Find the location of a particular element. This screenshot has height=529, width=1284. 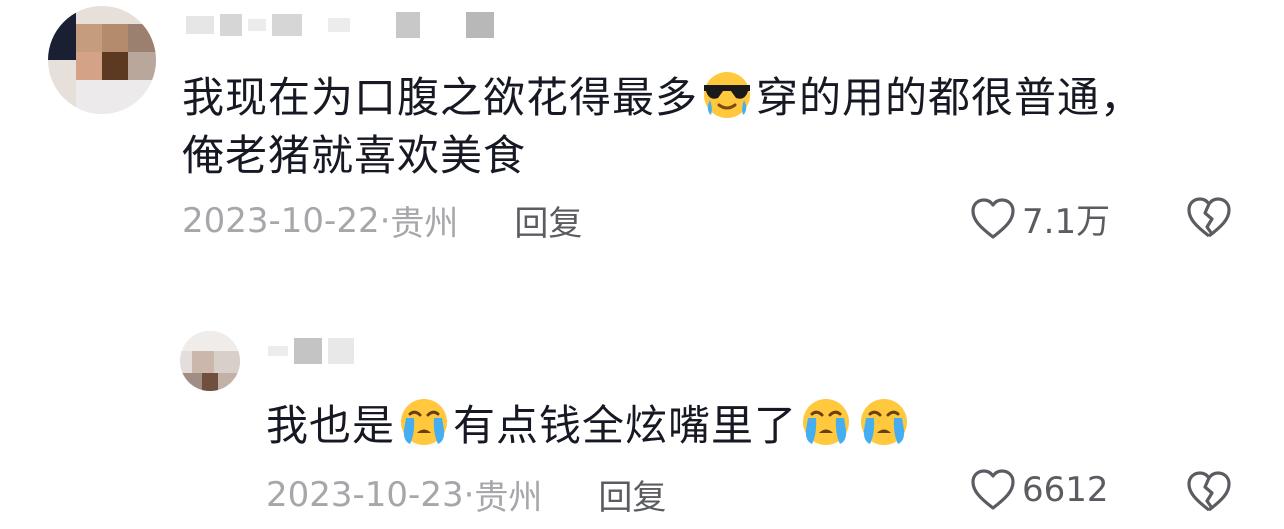

comment-meta: 2023-10-23 · 贵州 回复 is located at coordinates (466, 494).